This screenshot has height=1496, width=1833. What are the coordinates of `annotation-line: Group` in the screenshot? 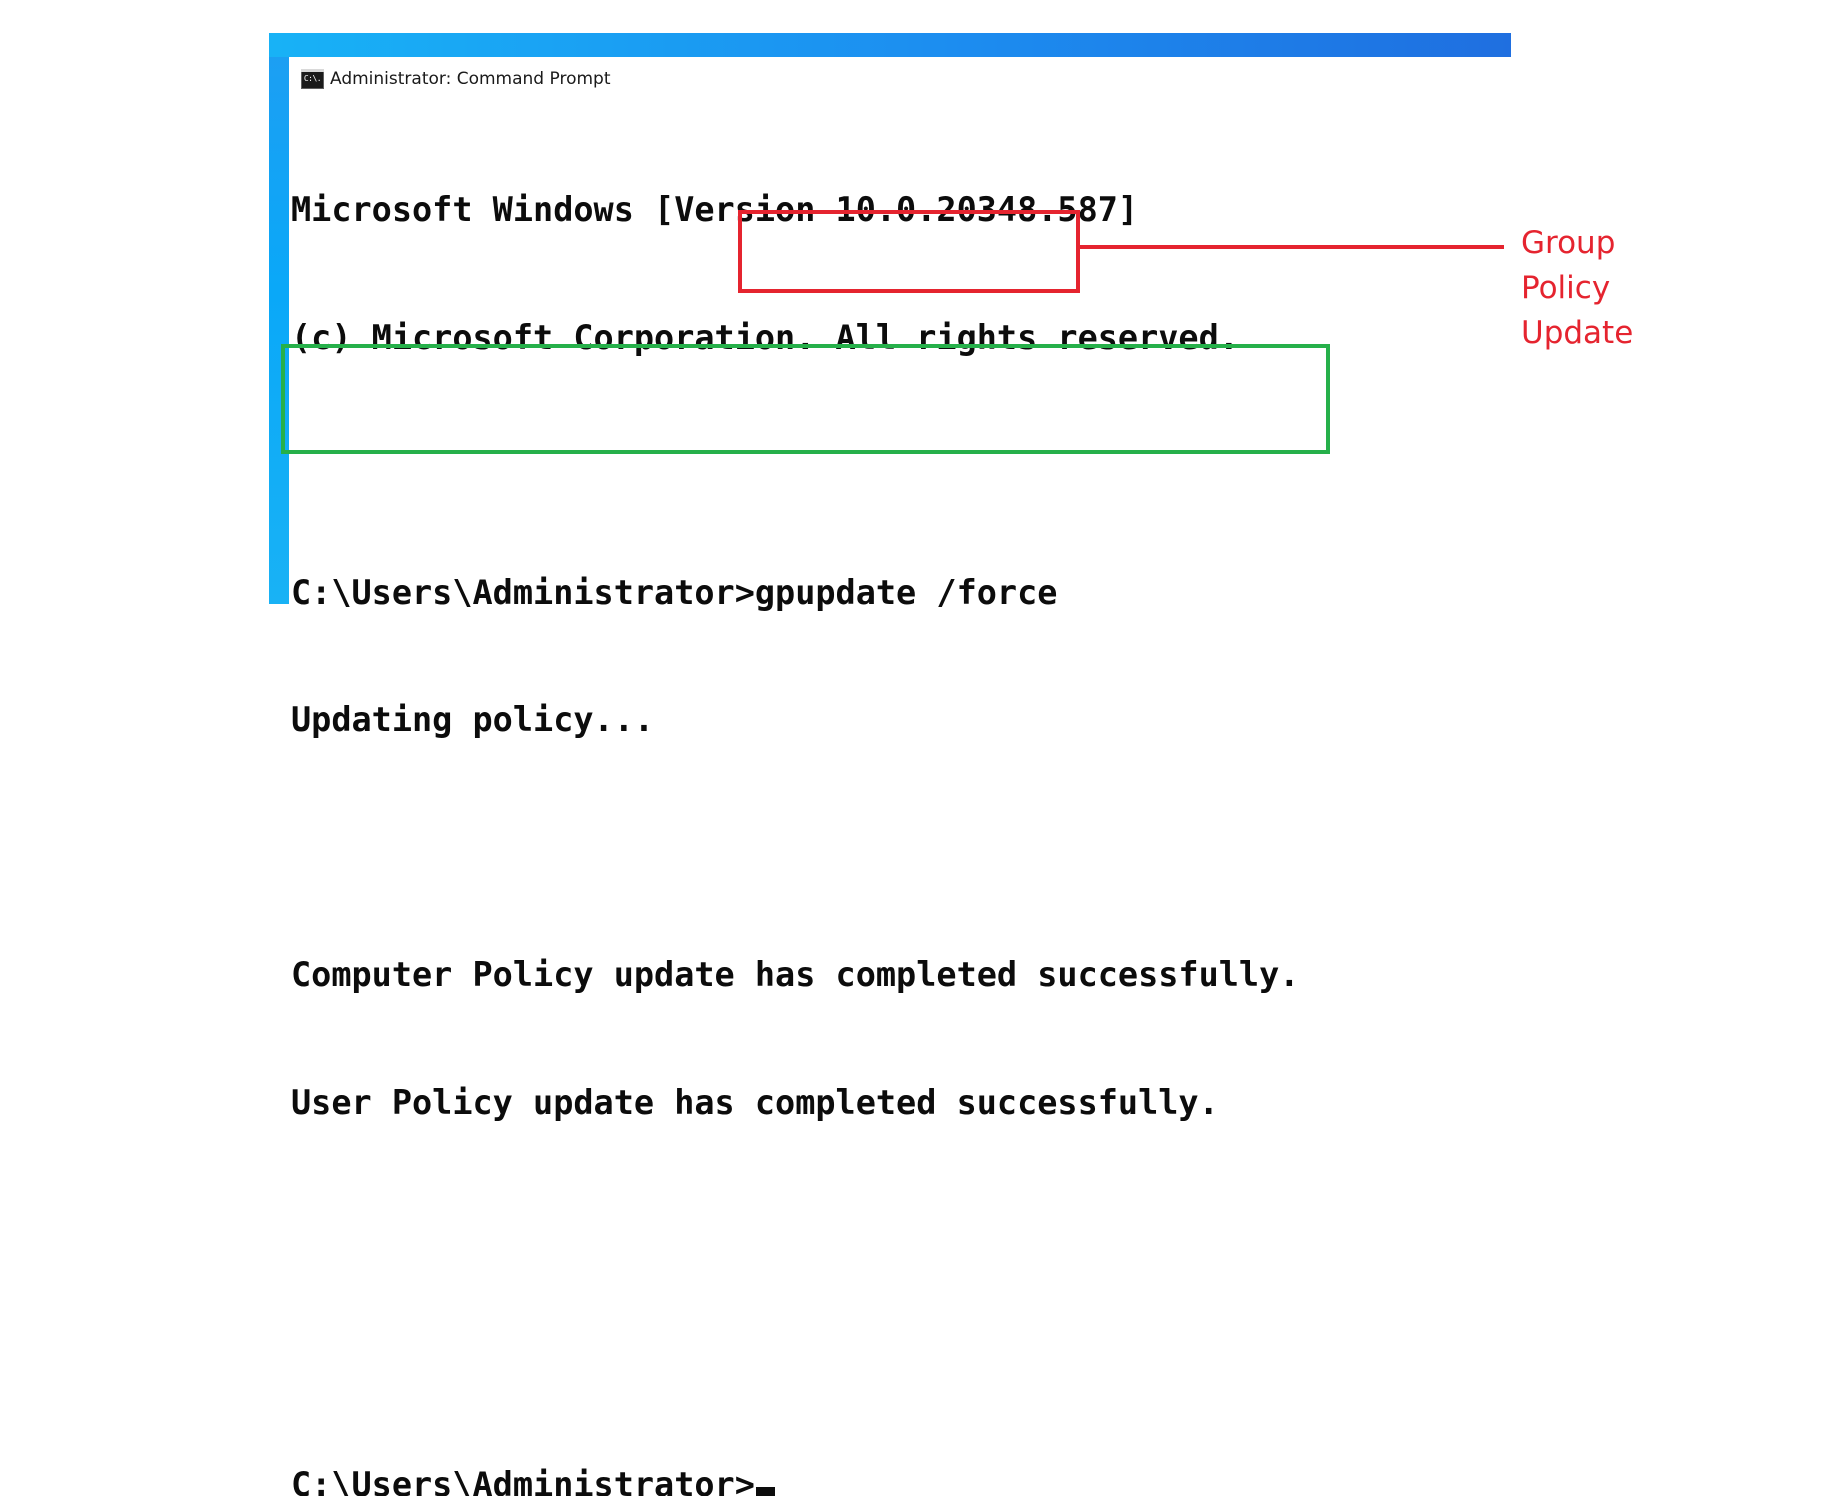 It's located at (1568, 243).